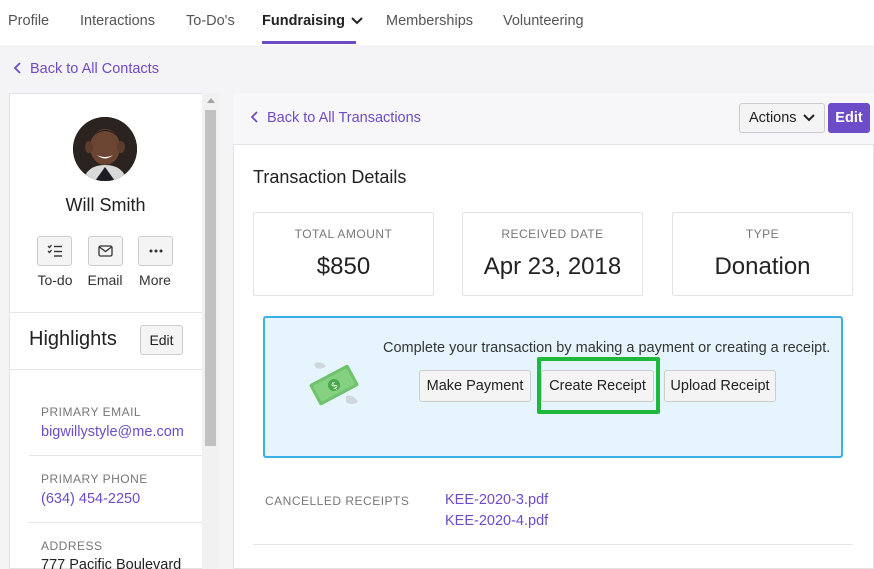  I want to click on address-label: ADDRESS, so click(72, 546).